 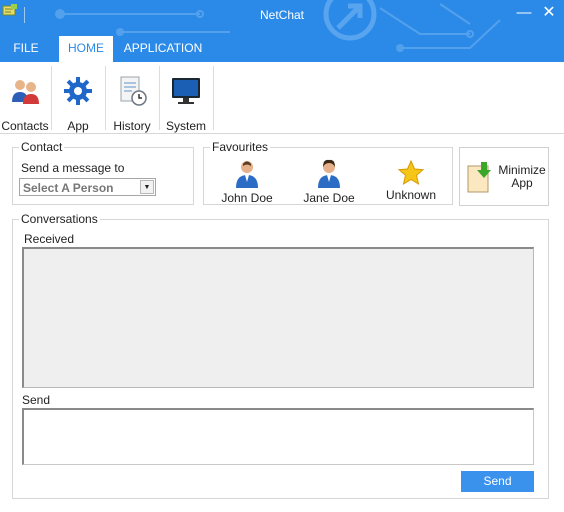 What do you see at coordinates (25, 92) in the screenshot?
I see `contacts-icon` at bounding box center [25, 92].